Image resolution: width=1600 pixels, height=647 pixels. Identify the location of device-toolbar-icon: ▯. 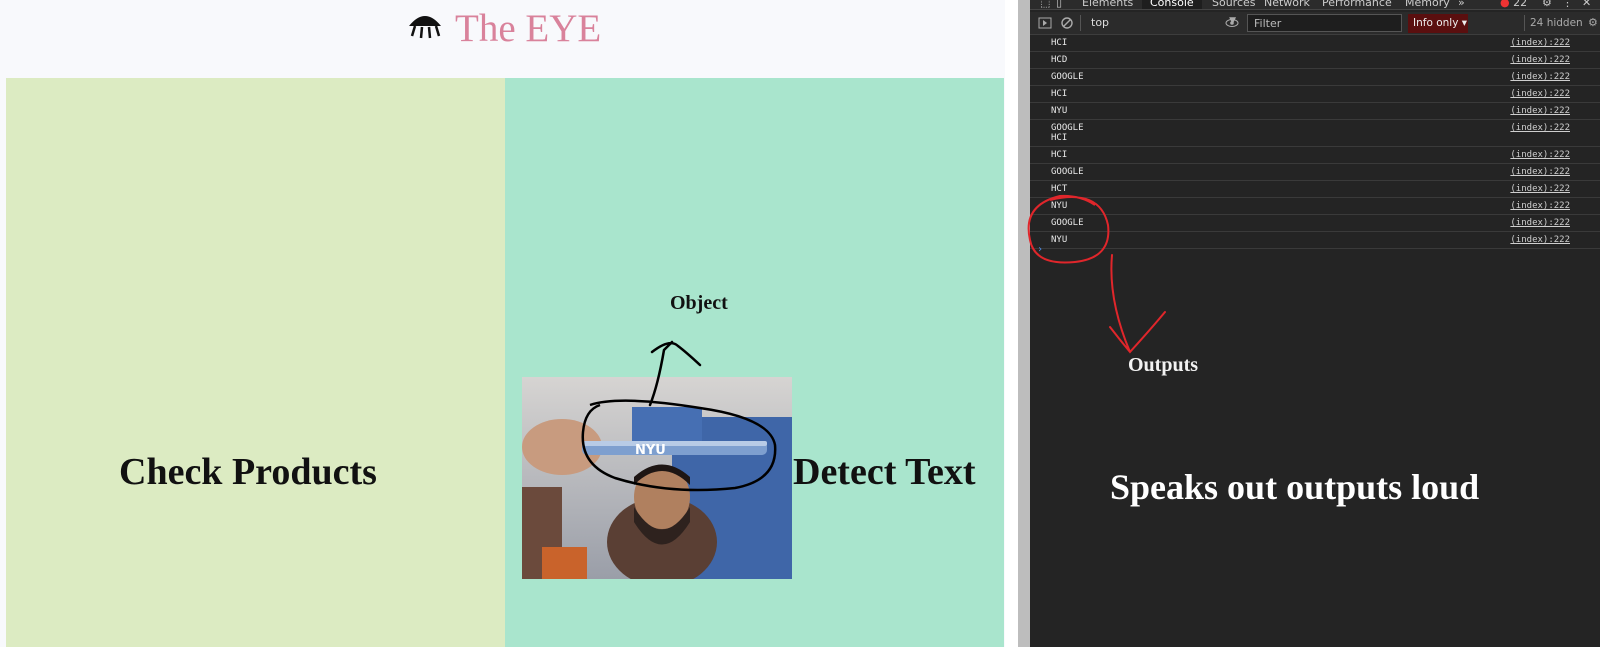
(1059, 4).